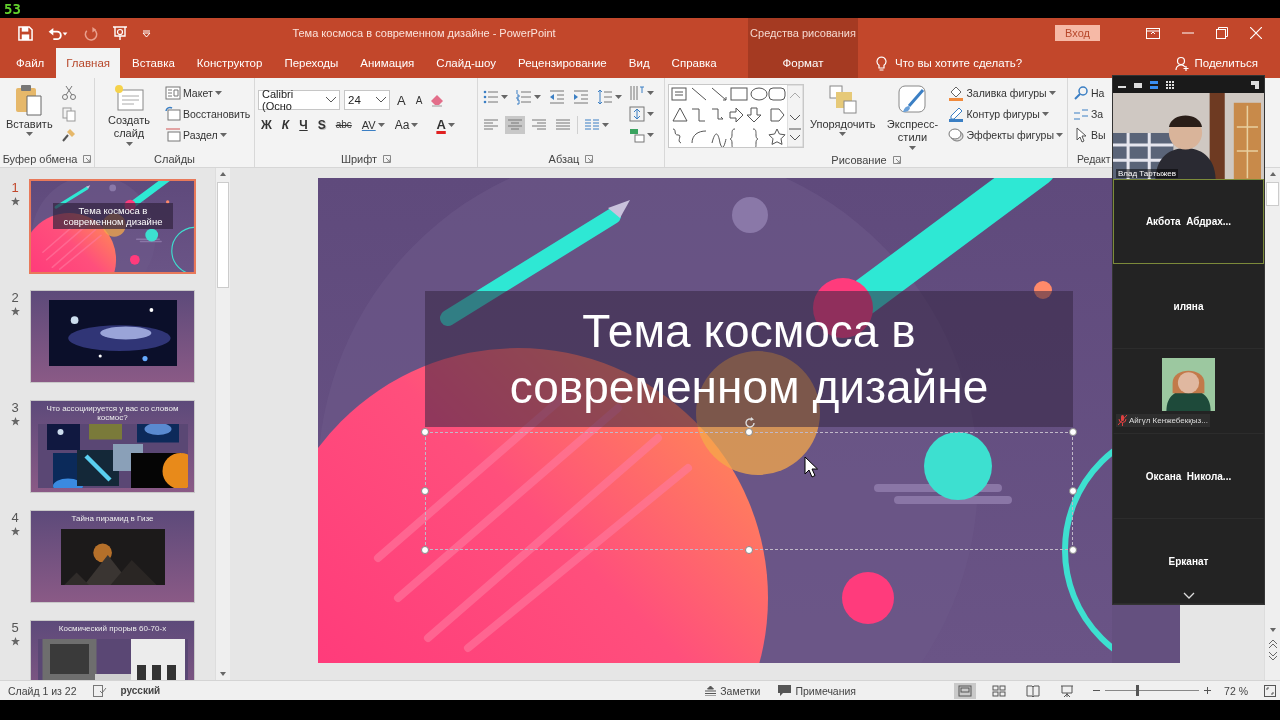 This screenshot has width=1280, height=720. Describe the element at coordinates (817, 690) in the screenshot. I see `comments-button: Примечания` at that location.